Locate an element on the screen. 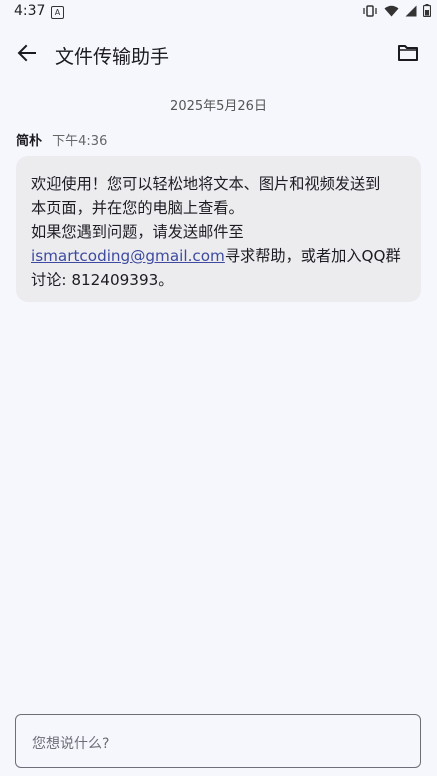 This screenshot has height=776, width=437. page-title: 文件传输助手 is located at coordinates (112, 57).